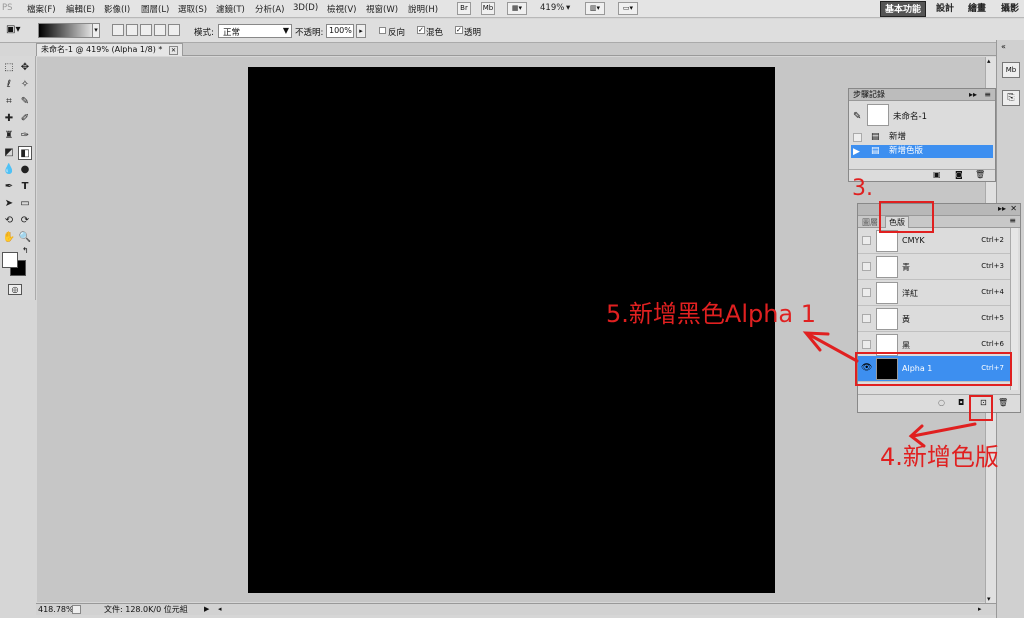  What do you see at coordinates (1003, 46) in the screenshot?
I see `collapse-dock-icon: «` at bounding box center [1003, 46].